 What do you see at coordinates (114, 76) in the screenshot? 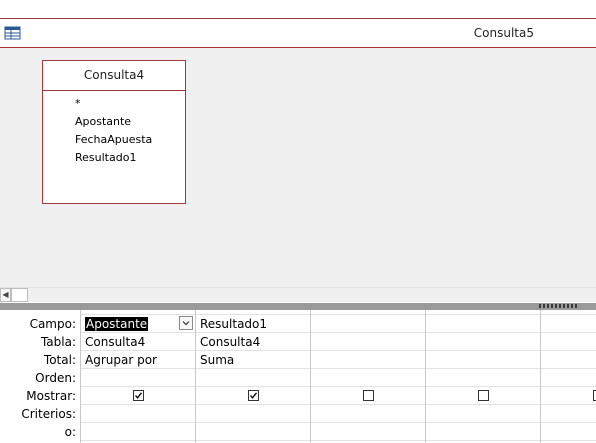
I see `field-list-title: Consulta4` at bounding box center [114, 76].